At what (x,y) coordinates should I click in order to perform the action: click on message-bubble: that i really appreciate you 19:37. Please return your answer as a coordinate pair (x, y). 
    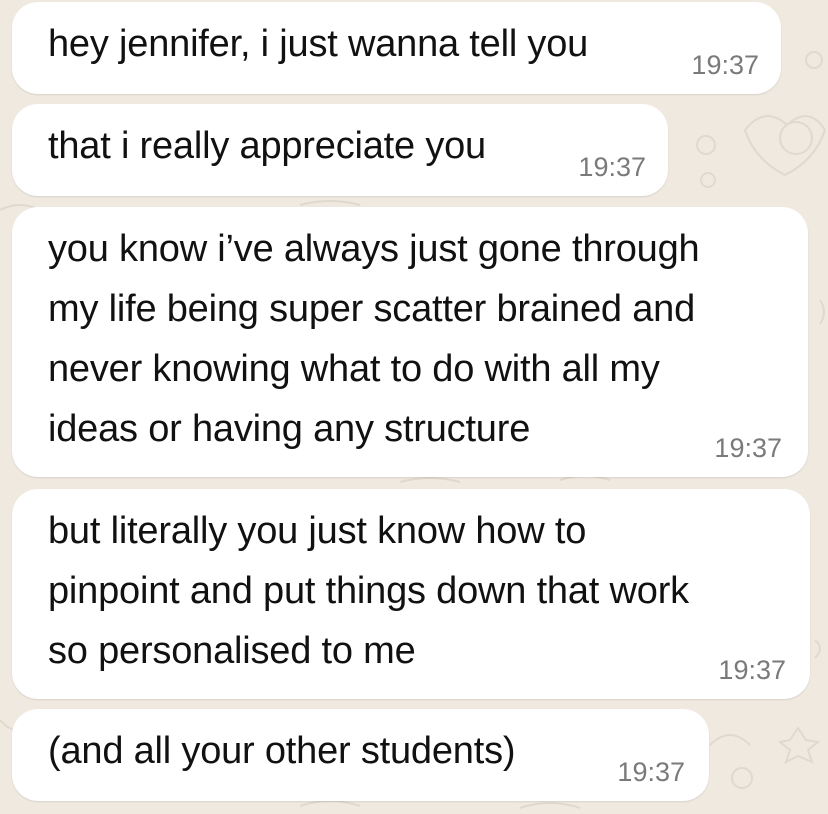
    Looking at the image, I should click on (340, 150).